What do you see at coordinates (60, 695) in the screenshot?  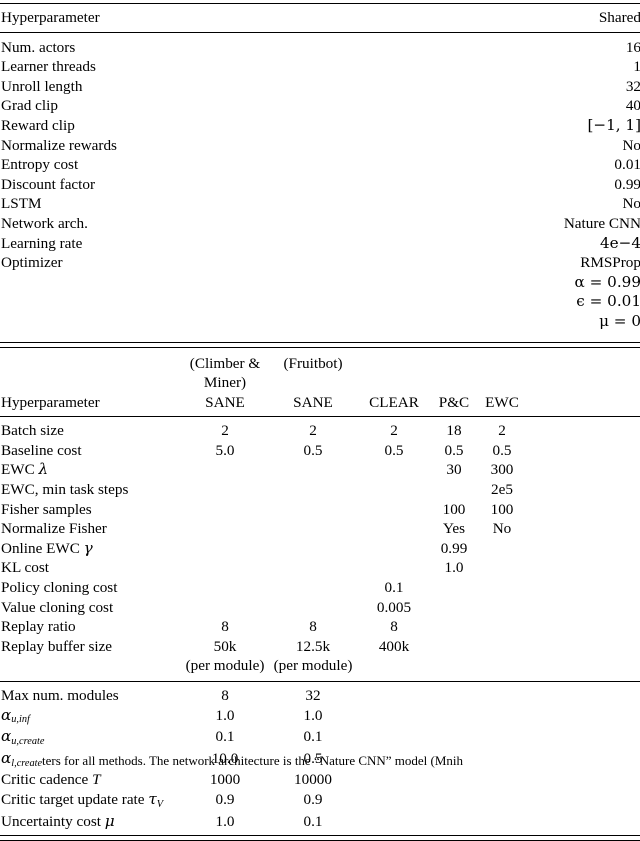 I see `row-label: Max num. modules` at bounding box center [60, 695].